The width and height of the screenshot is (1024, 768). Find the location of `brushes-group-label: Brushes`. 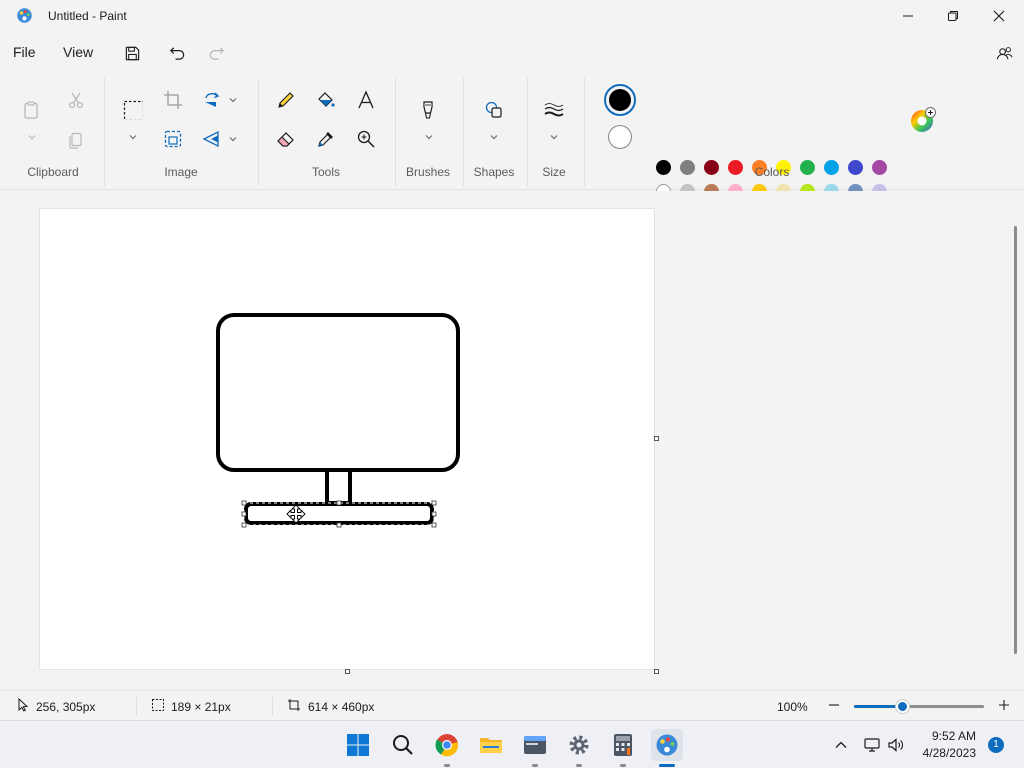

brushes-group-label: Brushes is located at coordinates (428, 172).